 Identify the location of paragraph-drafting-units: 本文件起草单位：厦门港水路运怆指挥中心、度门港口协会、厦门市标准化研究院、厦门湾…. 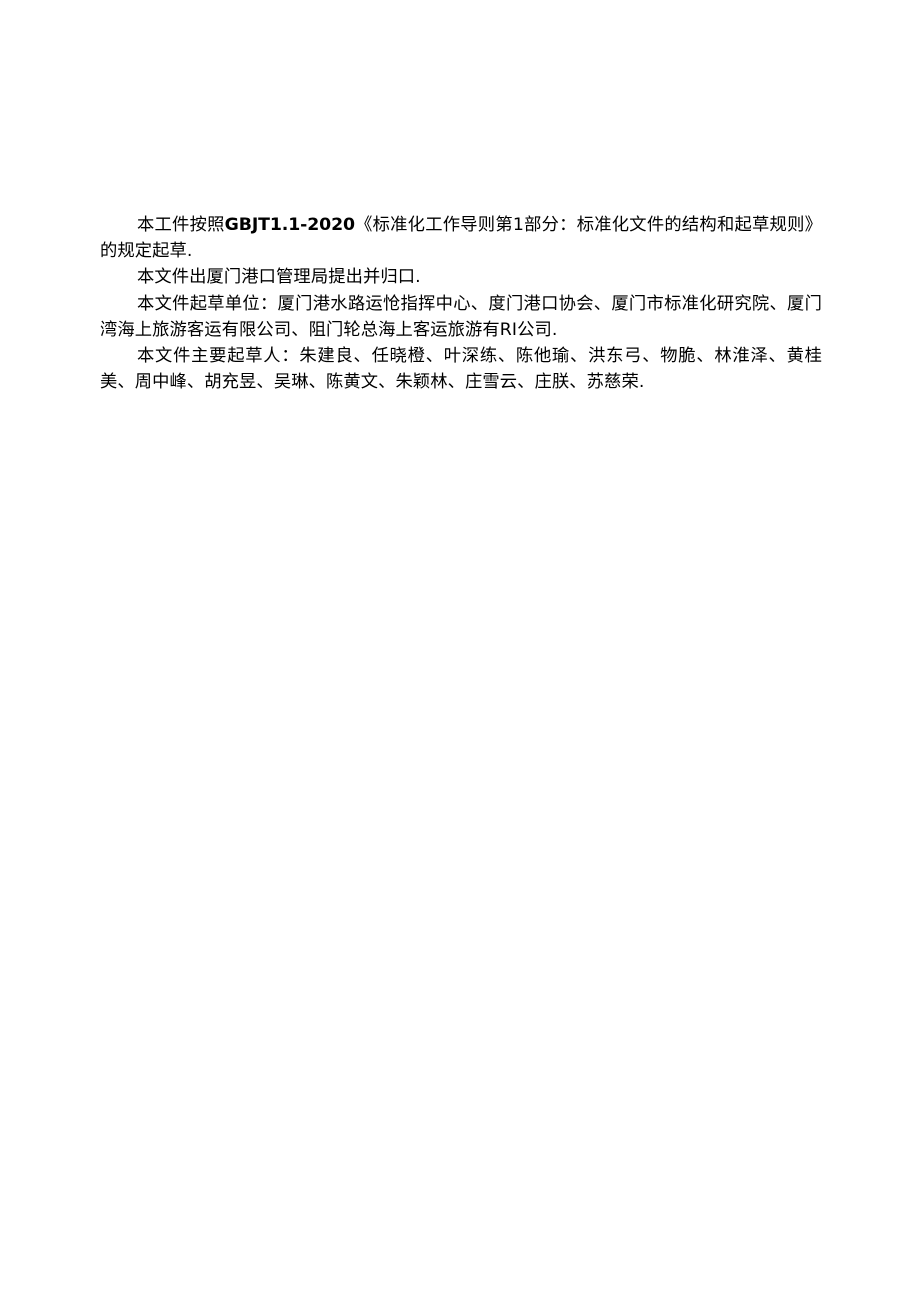
(461, 316).